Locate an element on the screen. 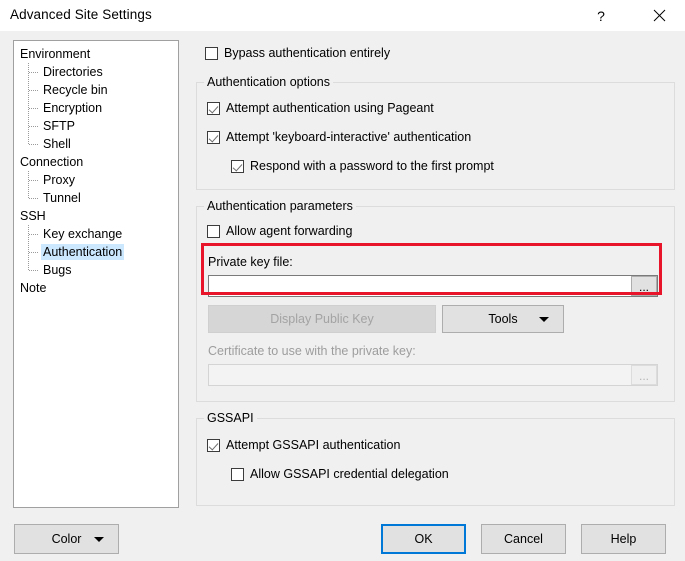  tree-item-note: Note is located at coordinates (96, 288).